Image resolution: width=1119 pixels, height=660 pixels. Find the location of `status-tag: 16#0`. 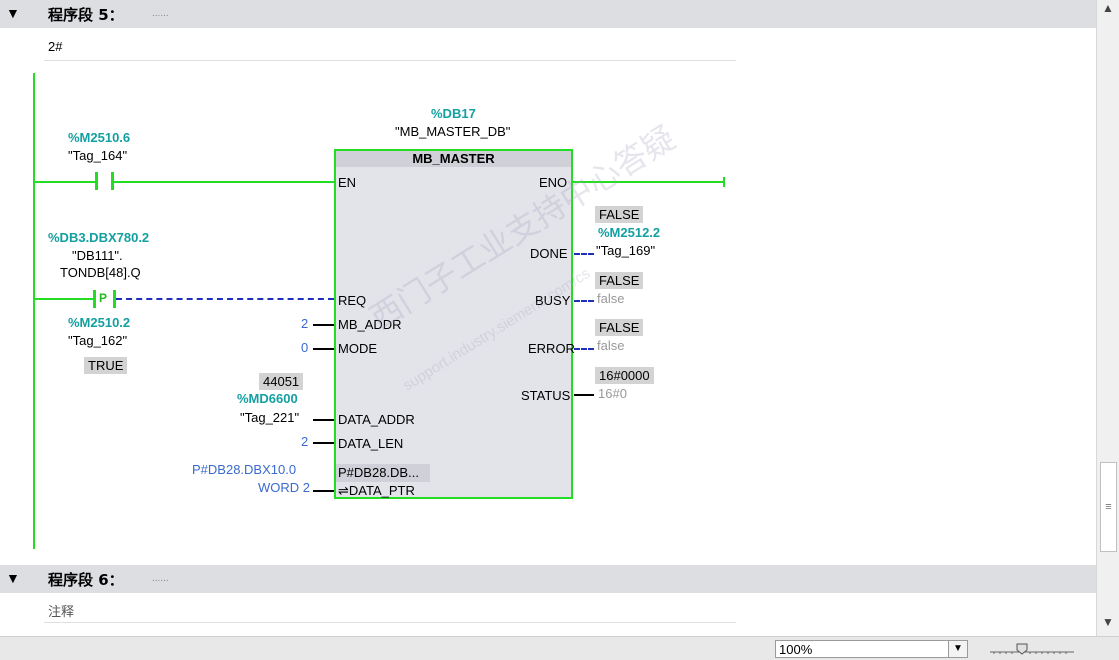

status-tag: 16#0 is located at coordinates (612, 393).